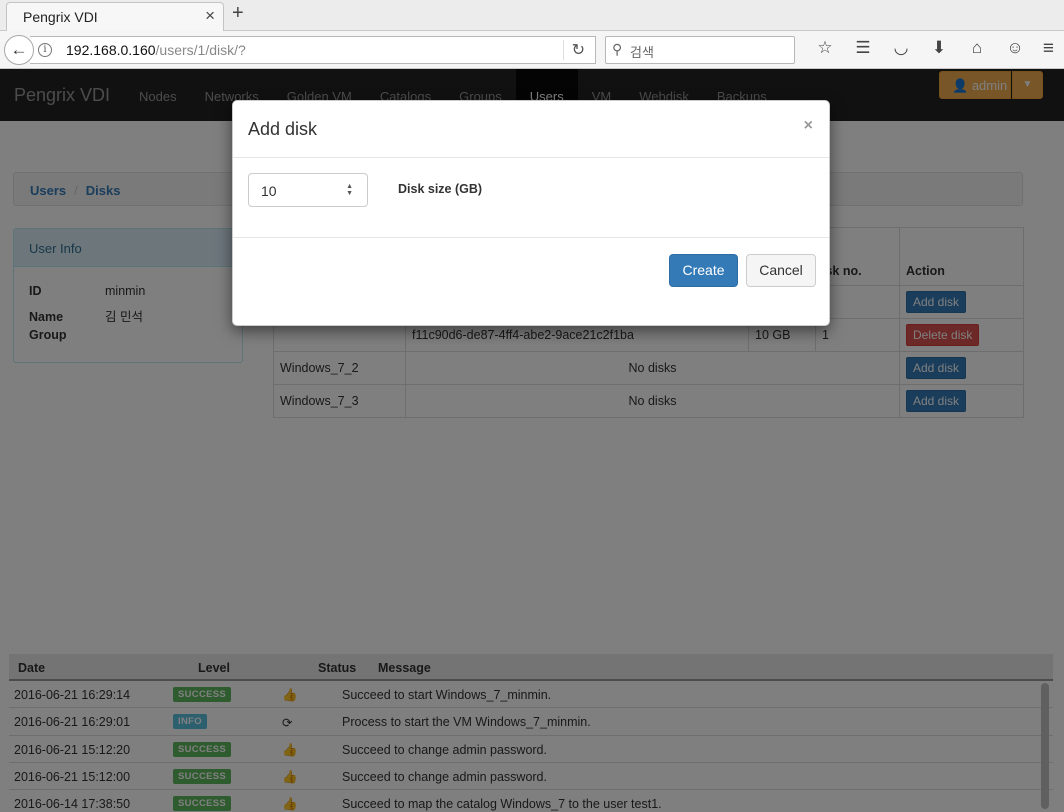 The height and width of the screenshot is (812, 1064). Describe the element at coordinates (939, 48) in the screenshot. I see `download-icon: ⬇` at that location.